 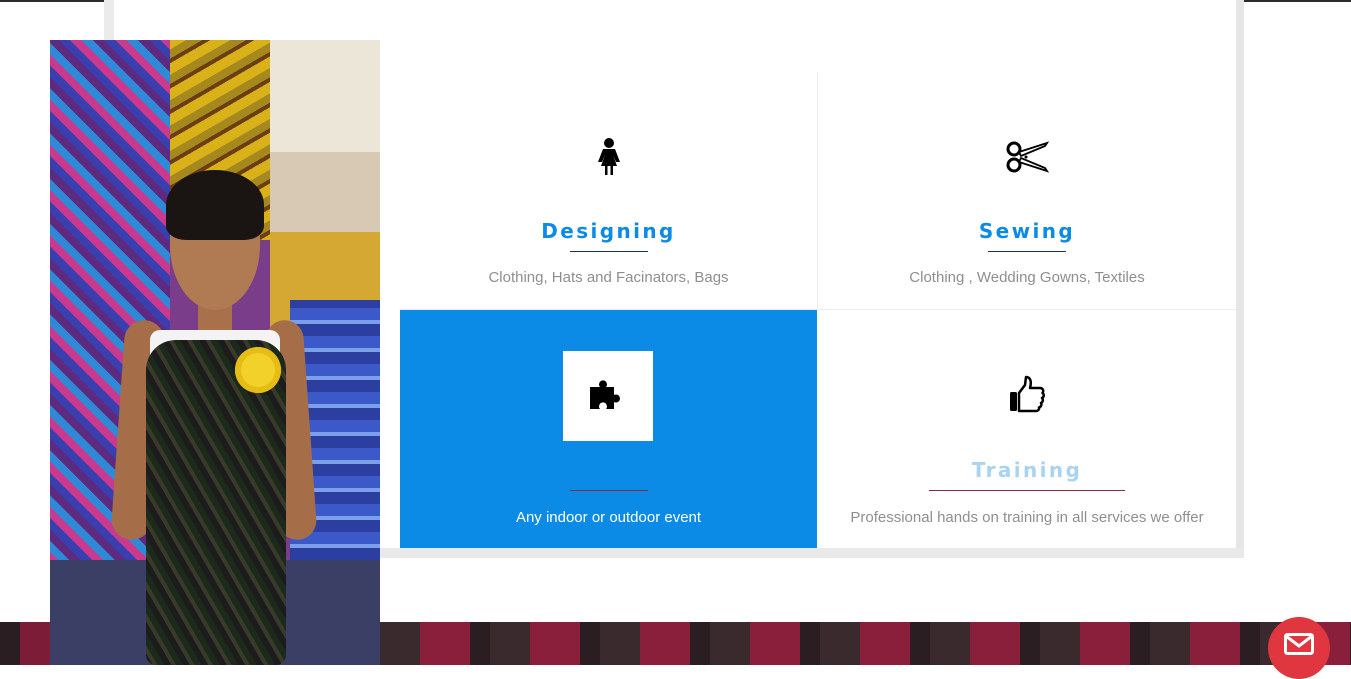 I want to click on service-description: Clothing, Hats and Facinators, Bags, so click(x=608, y=277).